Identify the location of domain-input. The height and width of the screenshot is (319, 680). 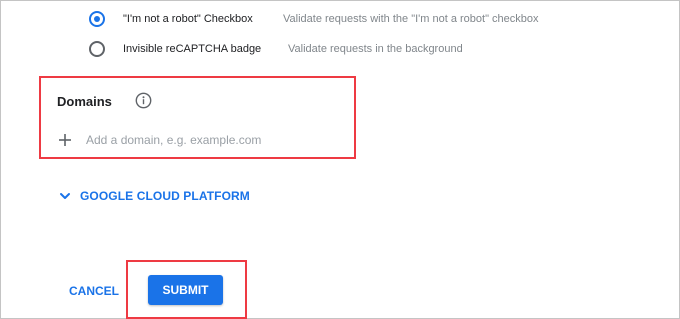
(211, 140).